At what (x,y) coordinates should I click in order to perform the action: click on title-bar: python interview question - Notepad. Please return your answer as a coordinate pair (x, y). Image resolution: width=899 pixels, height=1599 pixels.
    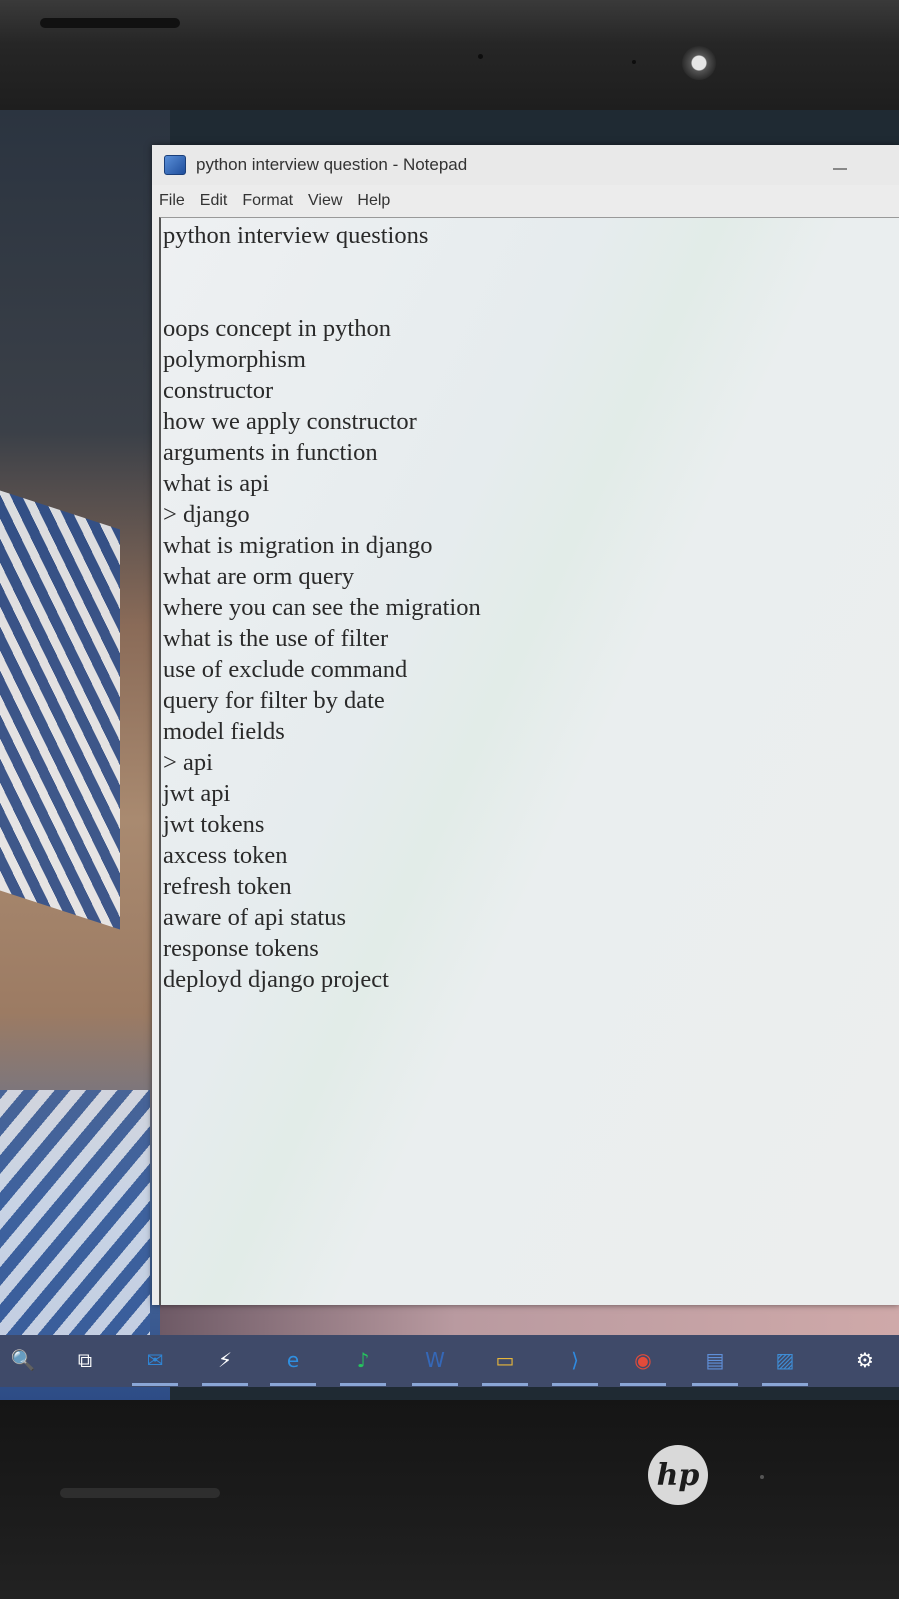
    Looking at the image, I should click on (525, 165).